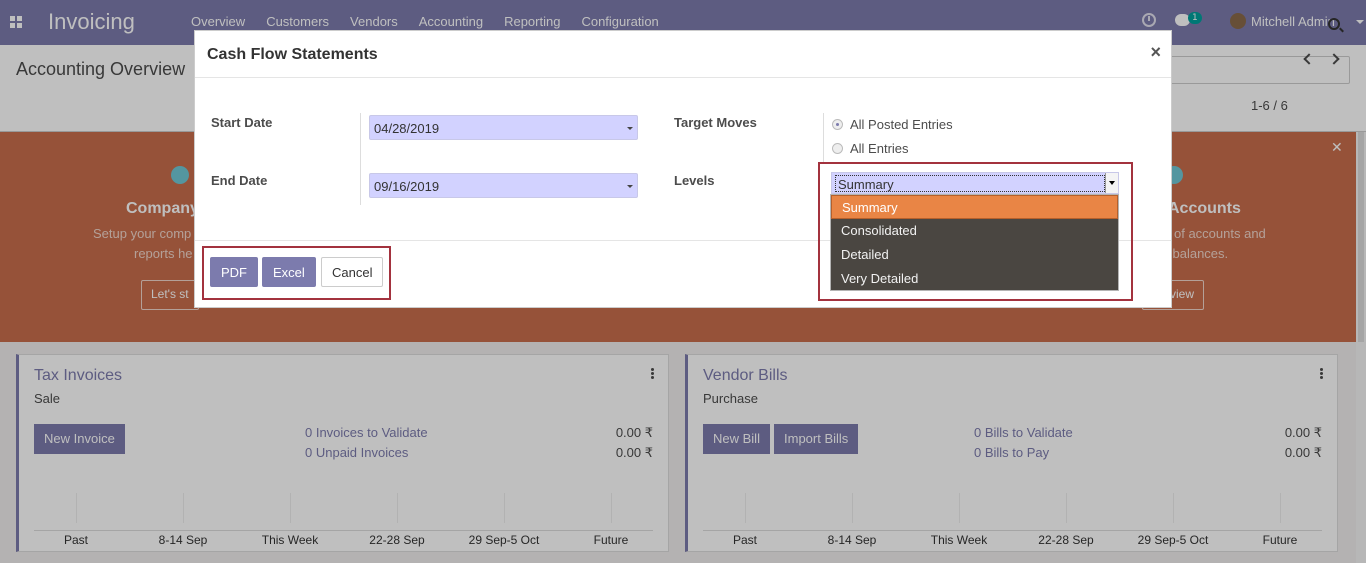 This screenshot has height=563, width=1366. What do you see at coordinates (837, 148) in the screenshot?
I see `radio-all-entries` at bounding box center [837, 148].